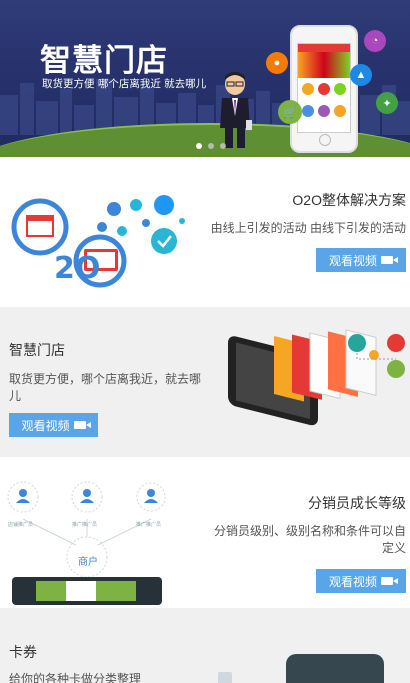  I want to click on small-phone-icon, so click(225, 677).